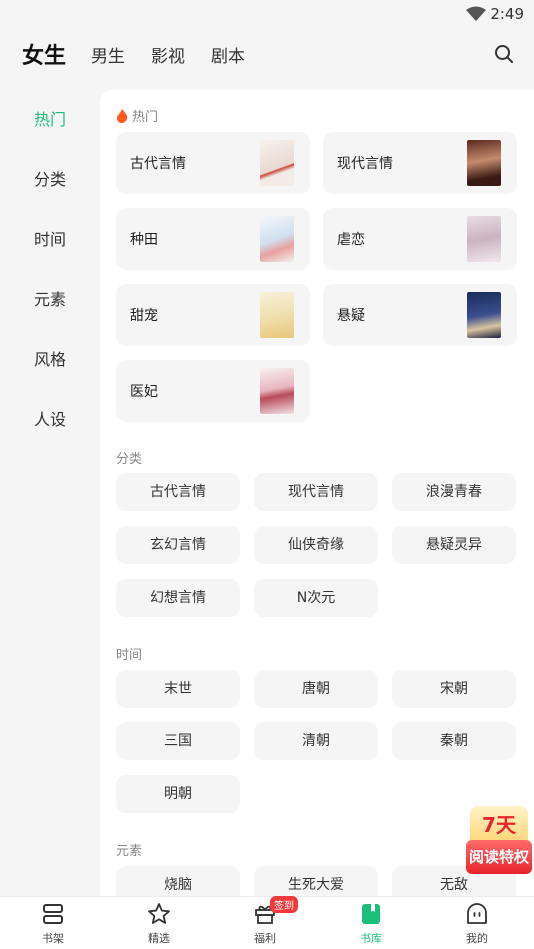 Image resolution: width=534 pixels, height=949 pixels. I want to click on tab-library: 书库, so click(371, 923).